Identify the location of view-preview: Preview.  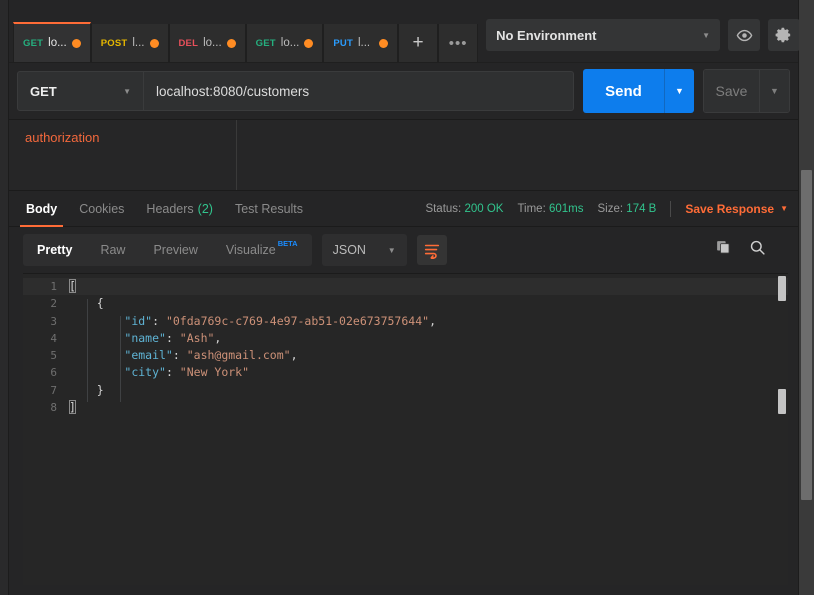
(175, 250).